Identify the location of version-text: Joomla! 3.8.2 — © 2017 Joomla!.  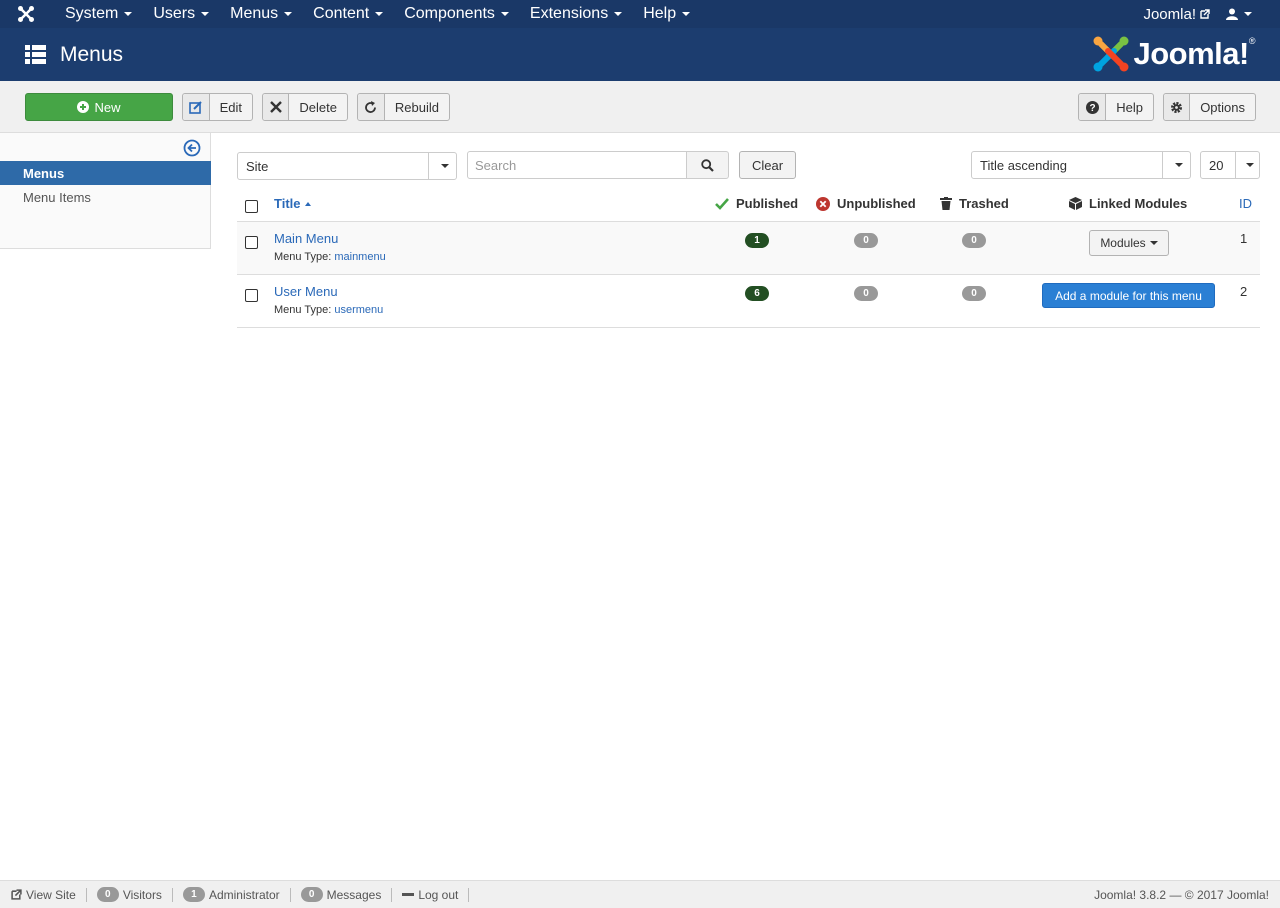
(1181, 894).